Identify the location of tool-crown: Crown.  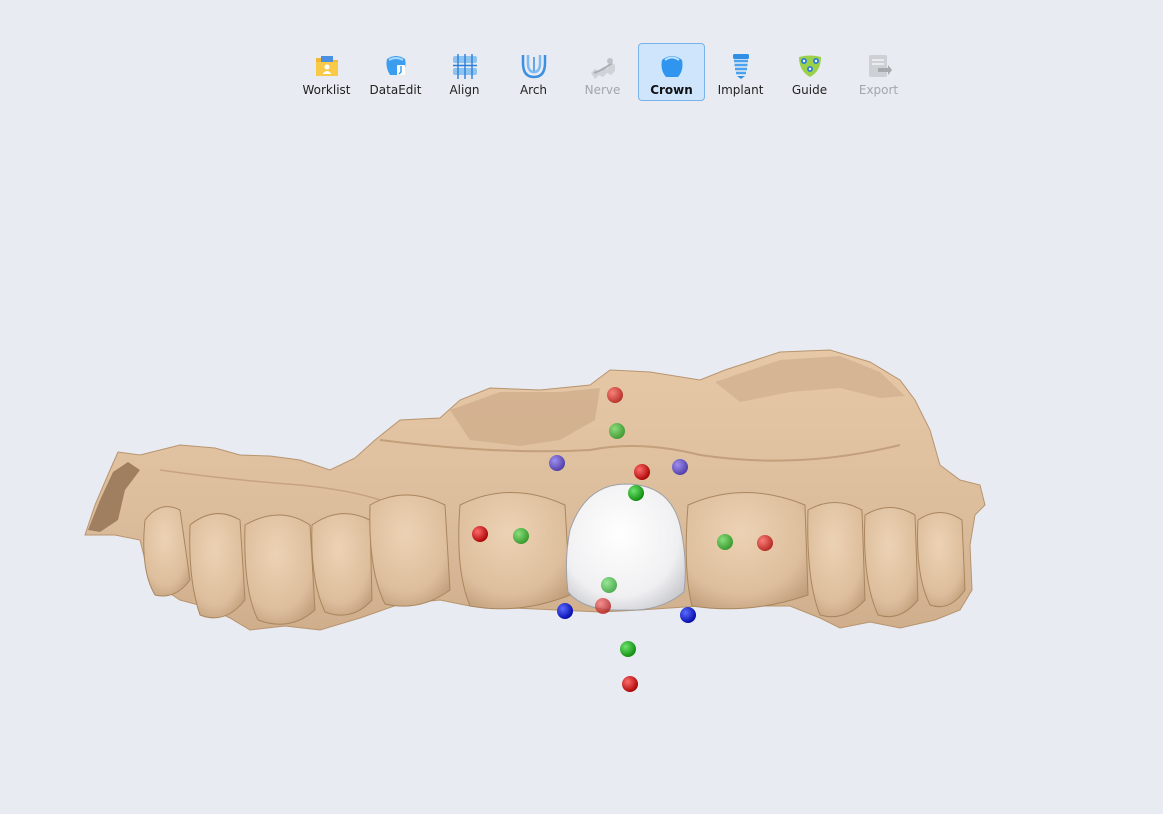
(671, 72).